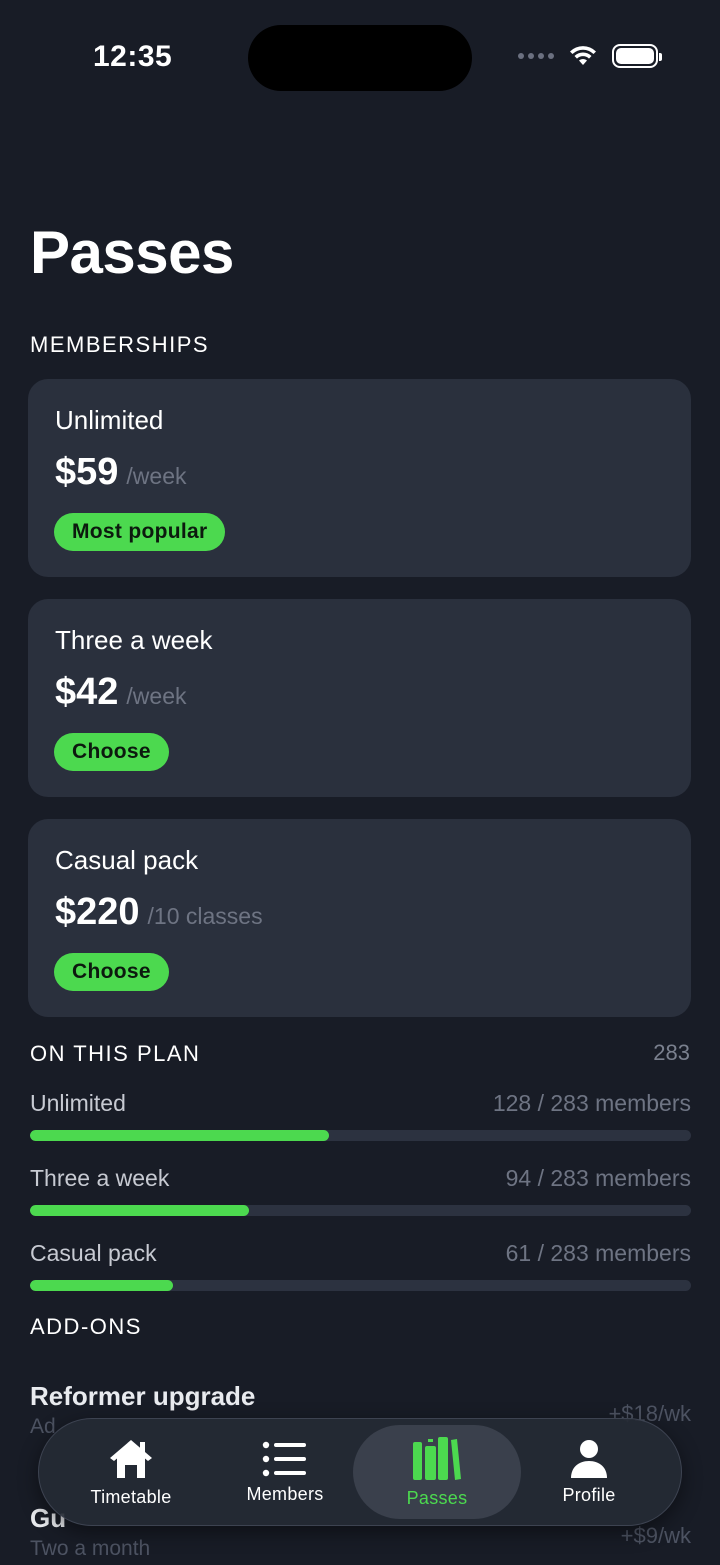  I want to click on membership-price: $59, so click(87, 472).